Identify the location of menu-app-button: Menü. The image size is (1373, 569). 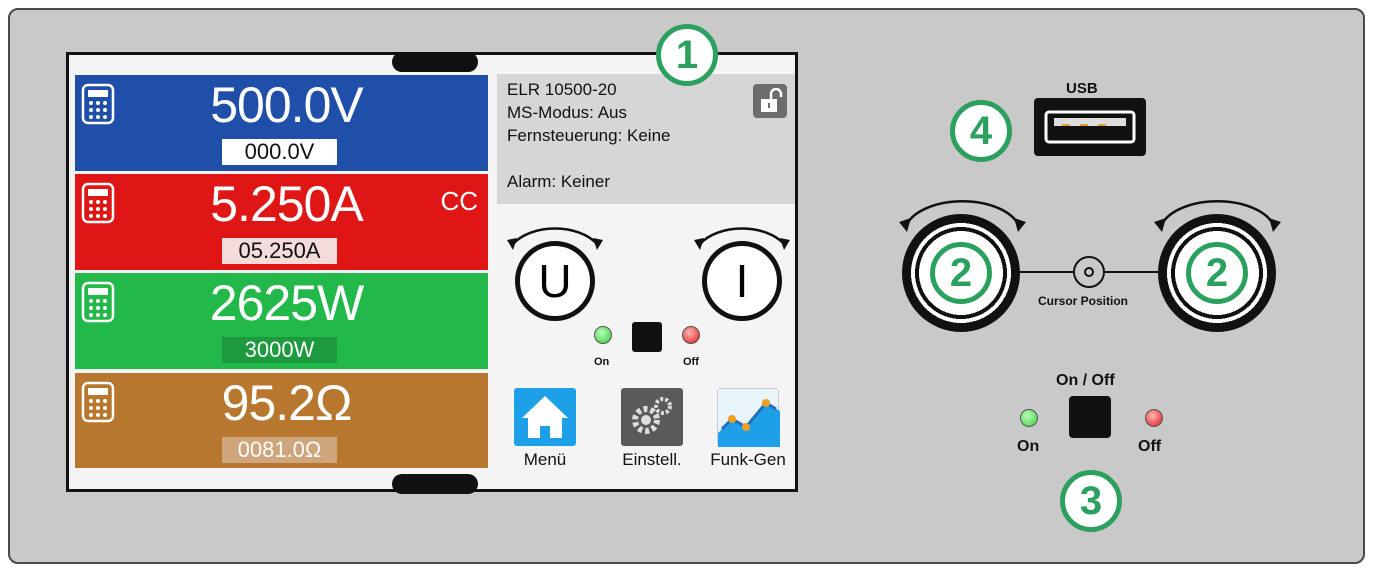
(545, 429).